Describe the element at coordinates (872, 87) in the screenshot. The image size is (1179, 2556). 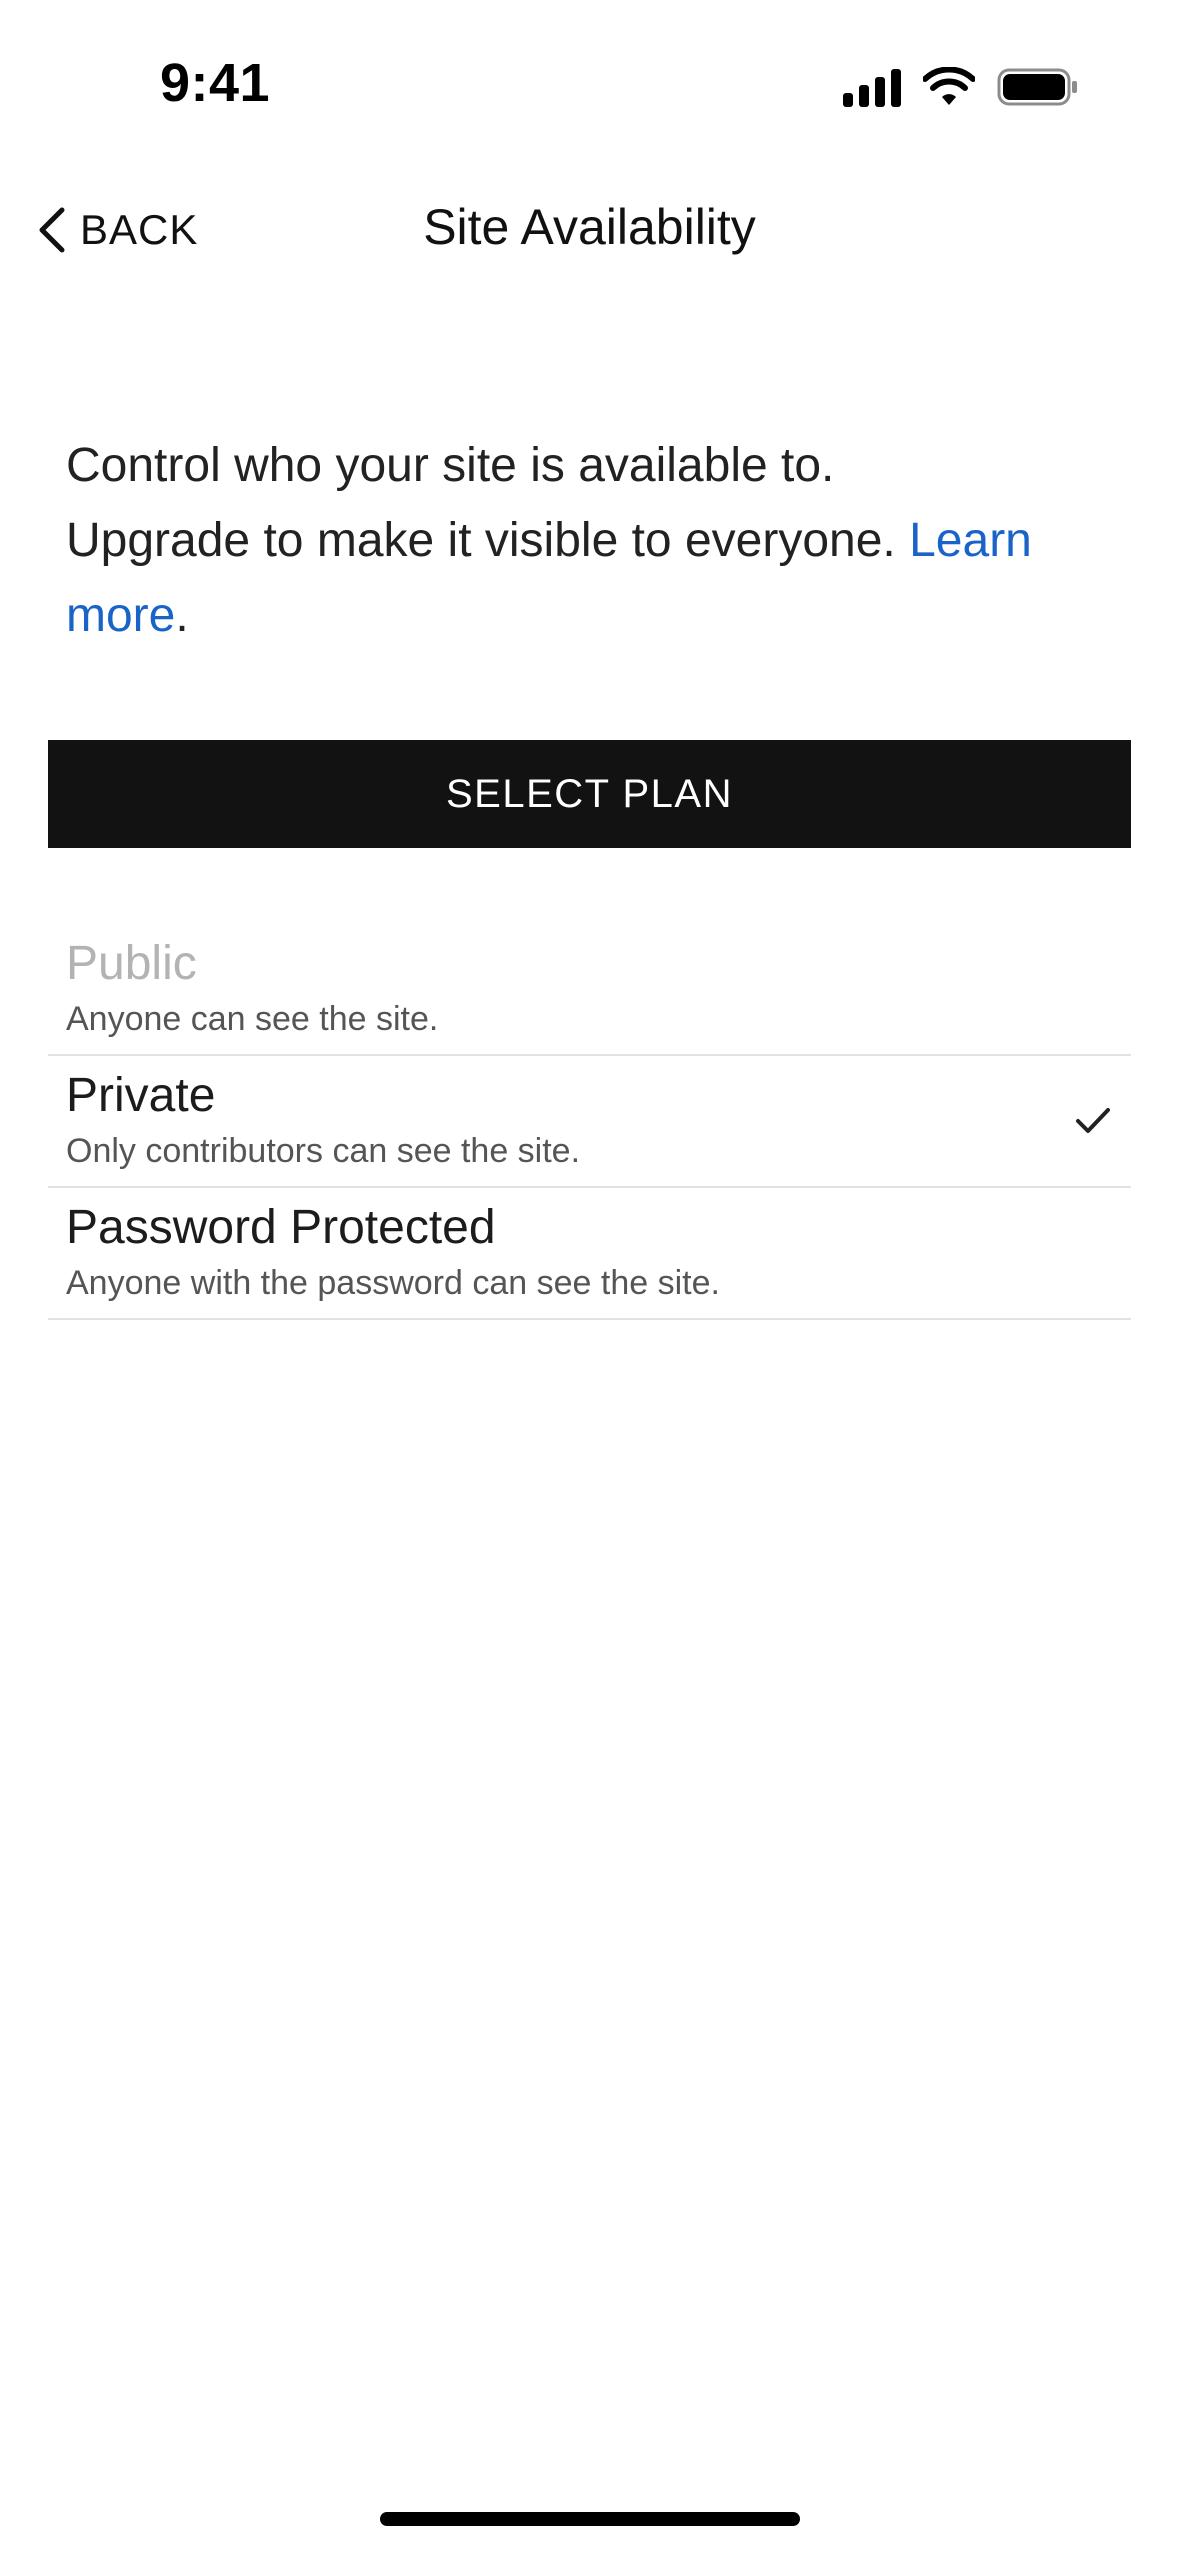
I see `cellular-signal-icon` at that location.